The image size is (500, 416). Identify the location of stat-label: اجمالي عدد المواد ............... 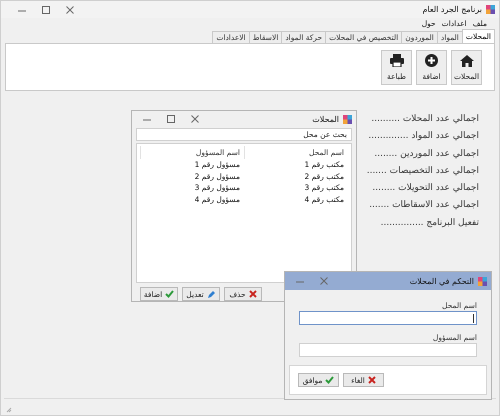
(423, 137).